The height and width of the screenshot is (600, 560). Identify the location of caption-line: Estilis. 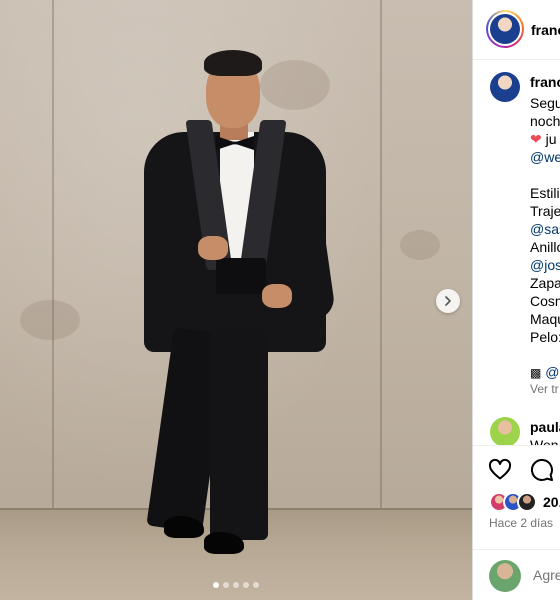
(545, 193).